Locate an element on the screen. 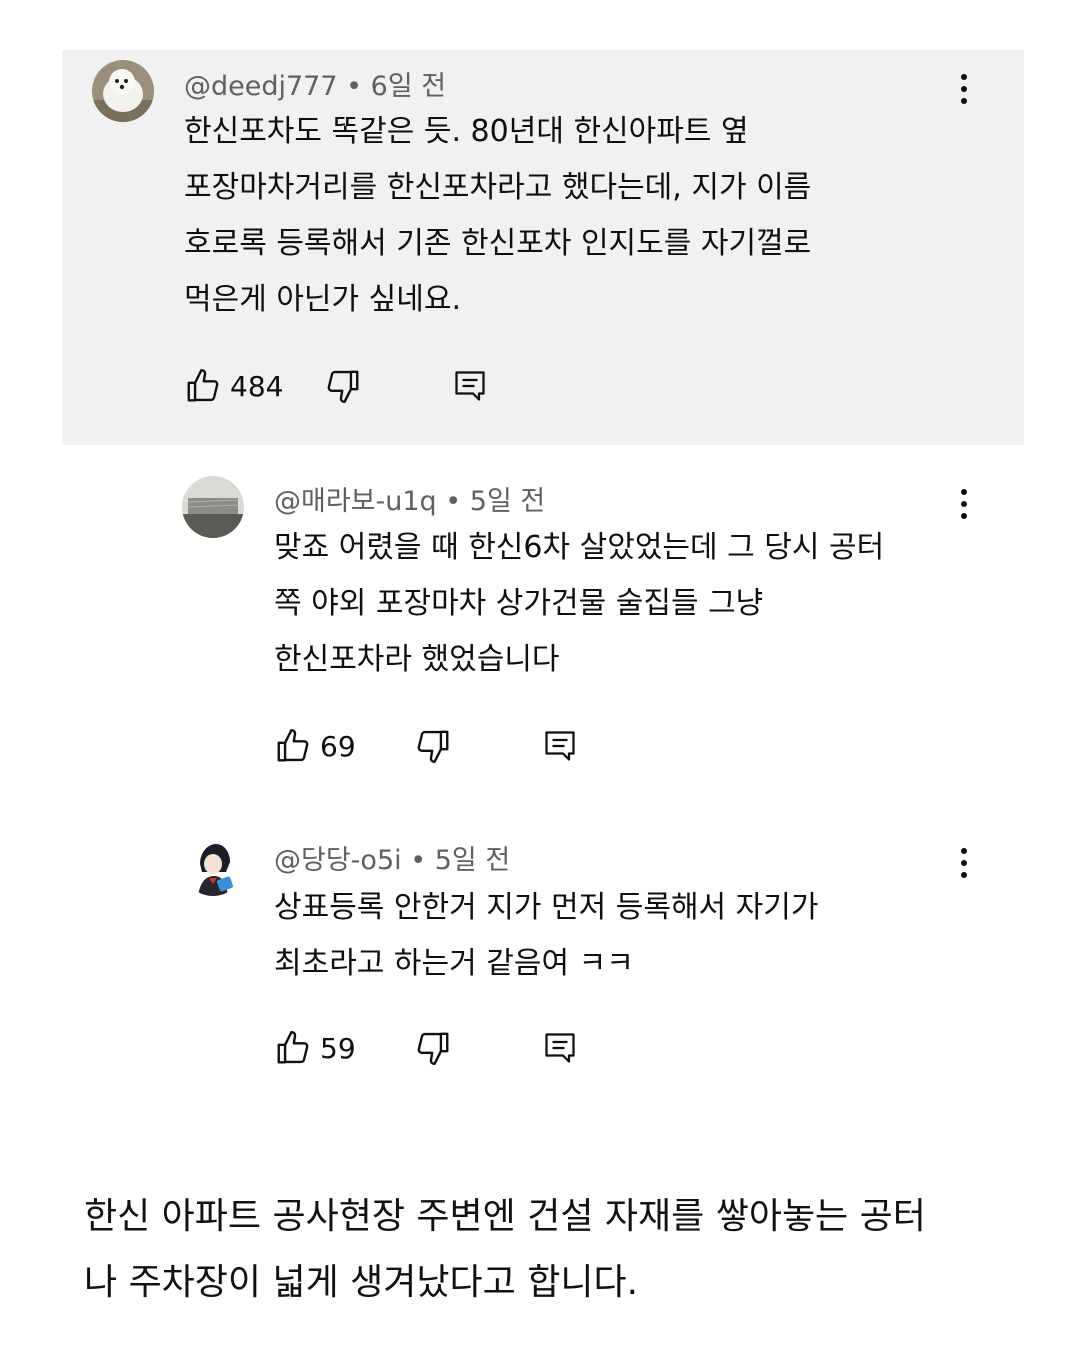  comment-handle: @deedj777 is located at coordinates (261, 86).